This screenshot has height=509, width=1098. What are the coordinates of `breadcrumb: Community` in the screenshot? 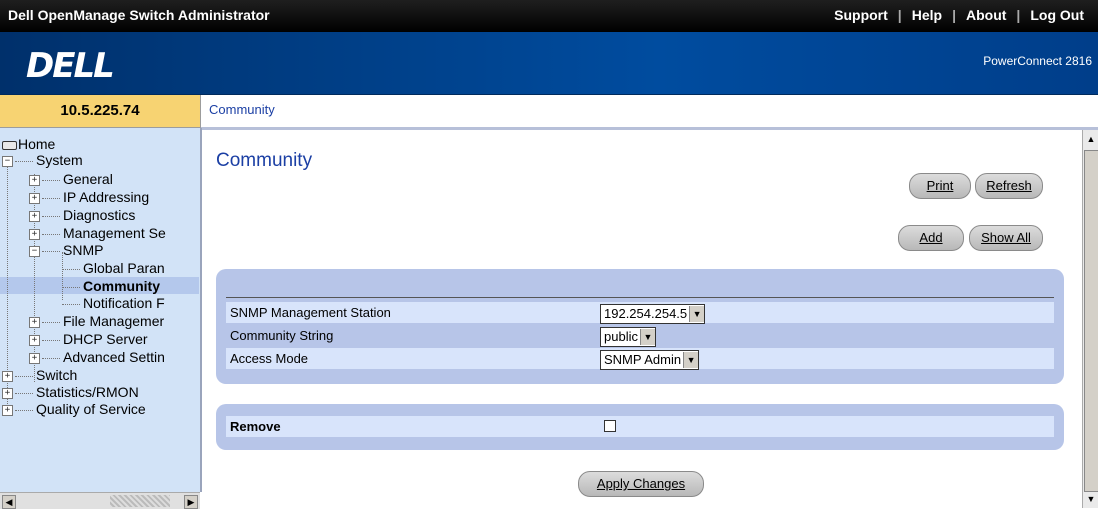 It's located at (649, 112).